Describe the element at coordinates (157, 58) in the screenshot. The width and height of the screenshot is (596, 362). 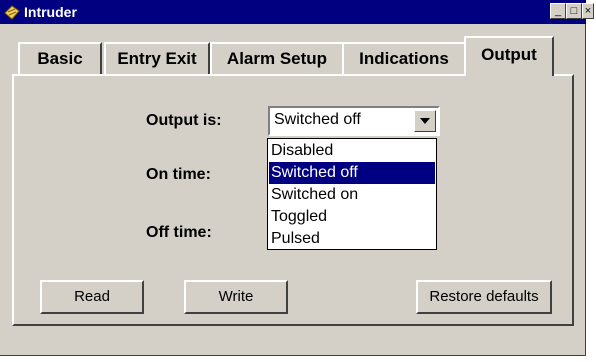
I see `tab-entry-exit: Entry Exit` at that location.